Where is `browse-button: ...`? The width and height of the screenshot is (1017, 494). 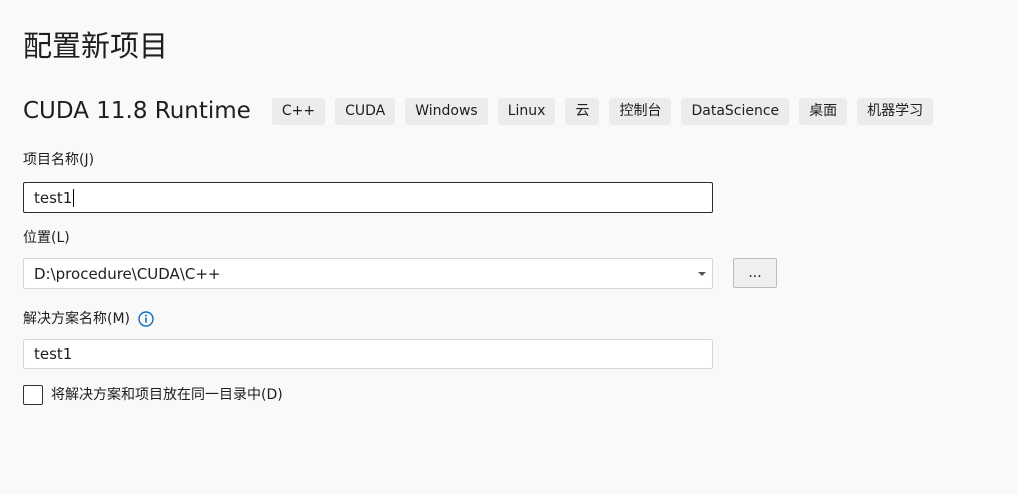
browse-button: ... is located at coordinates (755, 273).